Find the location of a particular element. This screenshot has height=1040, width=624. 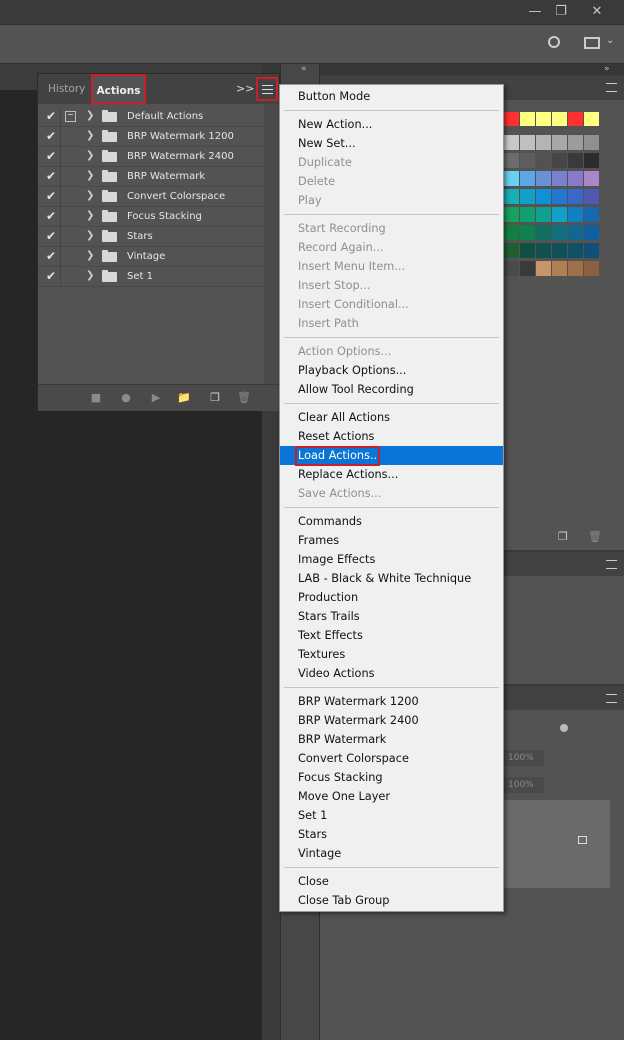

menu-item-clear-all-actions: Clear All Actions is located at coordinates (391, 417).